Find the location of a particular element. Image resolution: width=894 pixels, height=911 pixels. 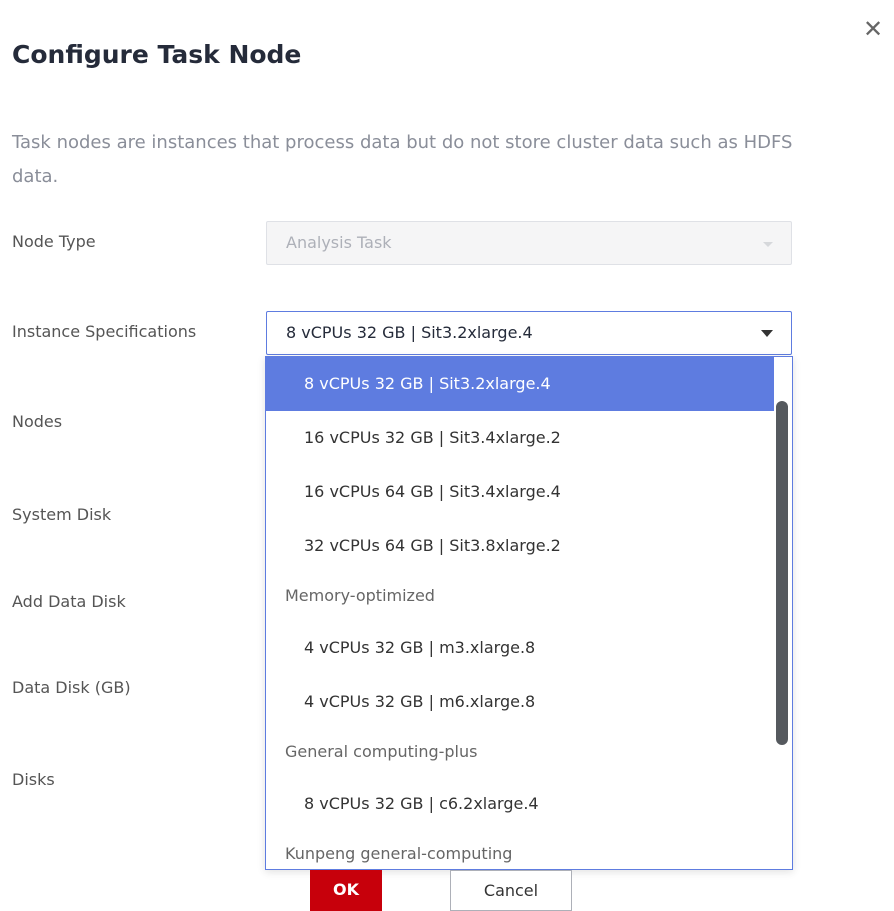

dropdown-group-header: Memory-optimized is located at coordinates (360, 595).